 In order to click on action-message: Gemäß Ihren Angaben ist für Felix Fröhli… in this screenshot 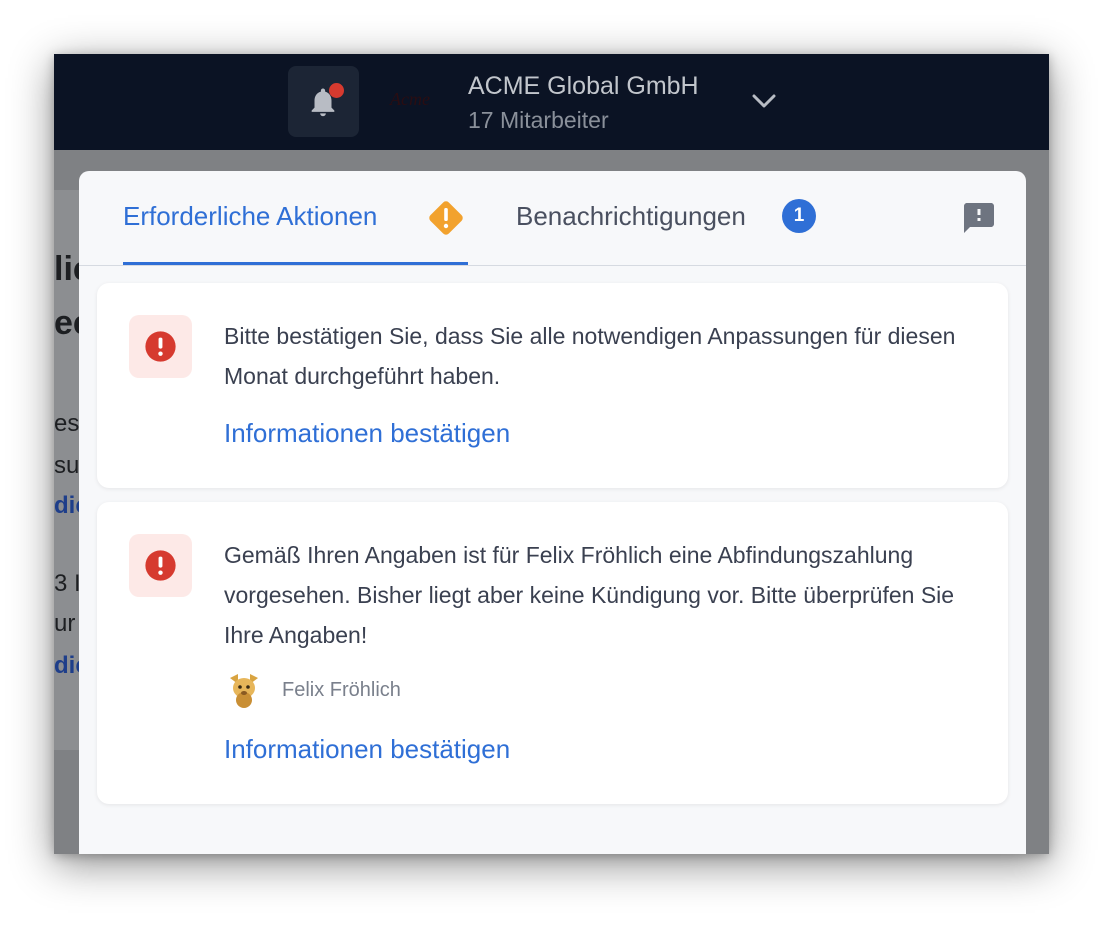, I will do `click(589, 595)`.